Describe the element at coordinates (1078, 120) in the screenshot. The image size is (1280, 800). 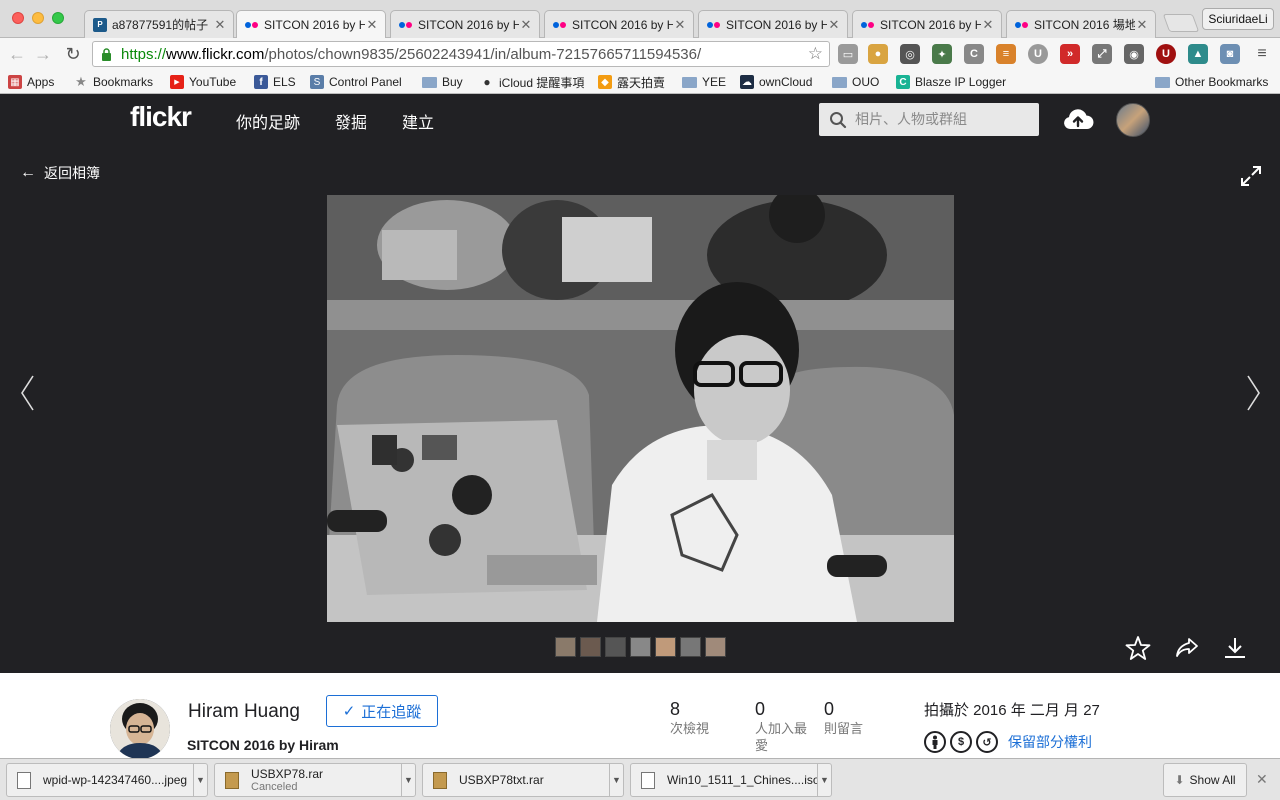
I see `upload-cloud-icon` at that location.